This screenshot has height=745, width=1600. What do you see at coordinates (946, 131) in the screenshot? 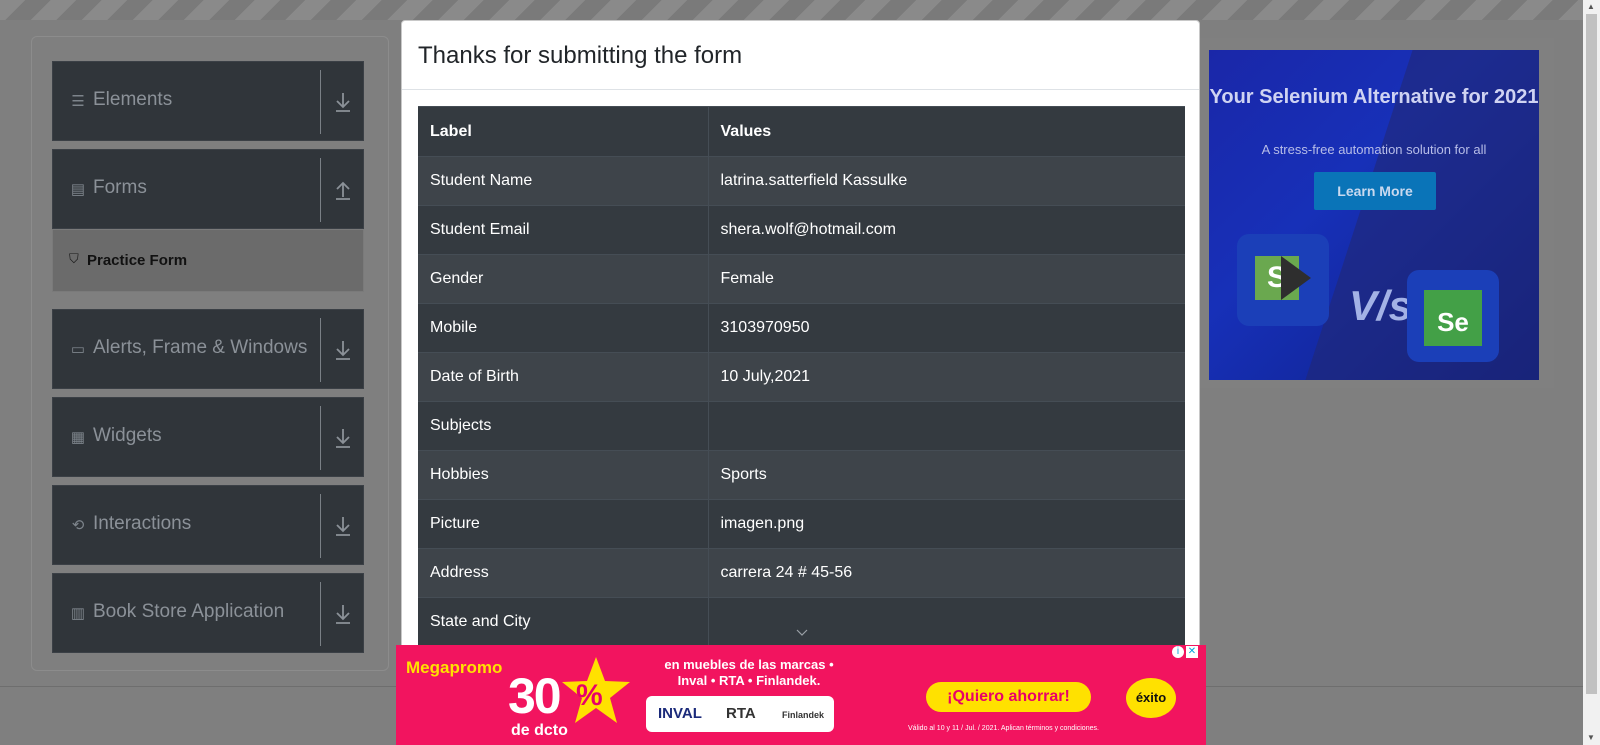
I see `column-header-values: Values` at bounding box center [946, 131].